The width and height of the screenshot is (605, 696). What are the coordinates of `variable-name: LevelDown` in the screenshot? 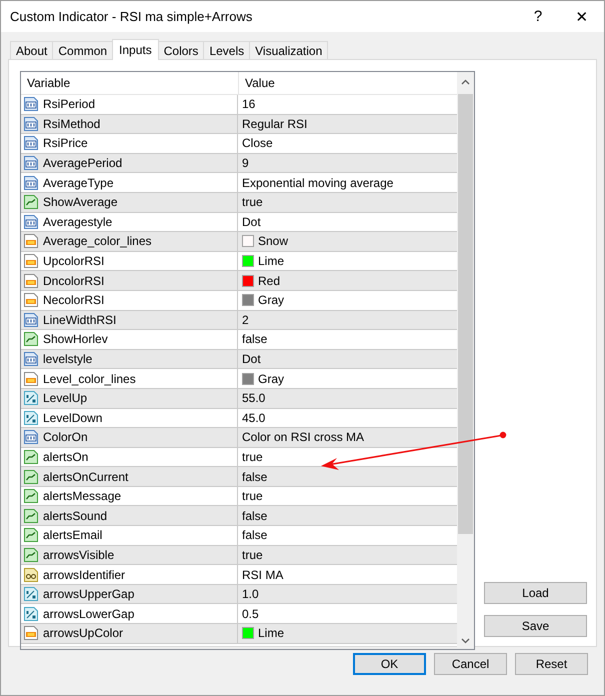 It's located at (72, 417).